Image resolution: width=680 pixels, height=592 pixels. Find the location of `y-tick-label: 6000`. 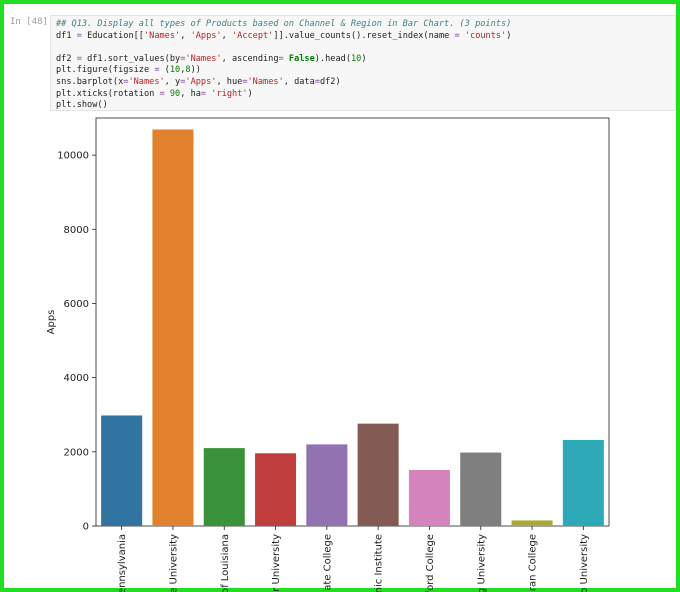

y-tick-label: 6000 is located at coordinates (76, 304).